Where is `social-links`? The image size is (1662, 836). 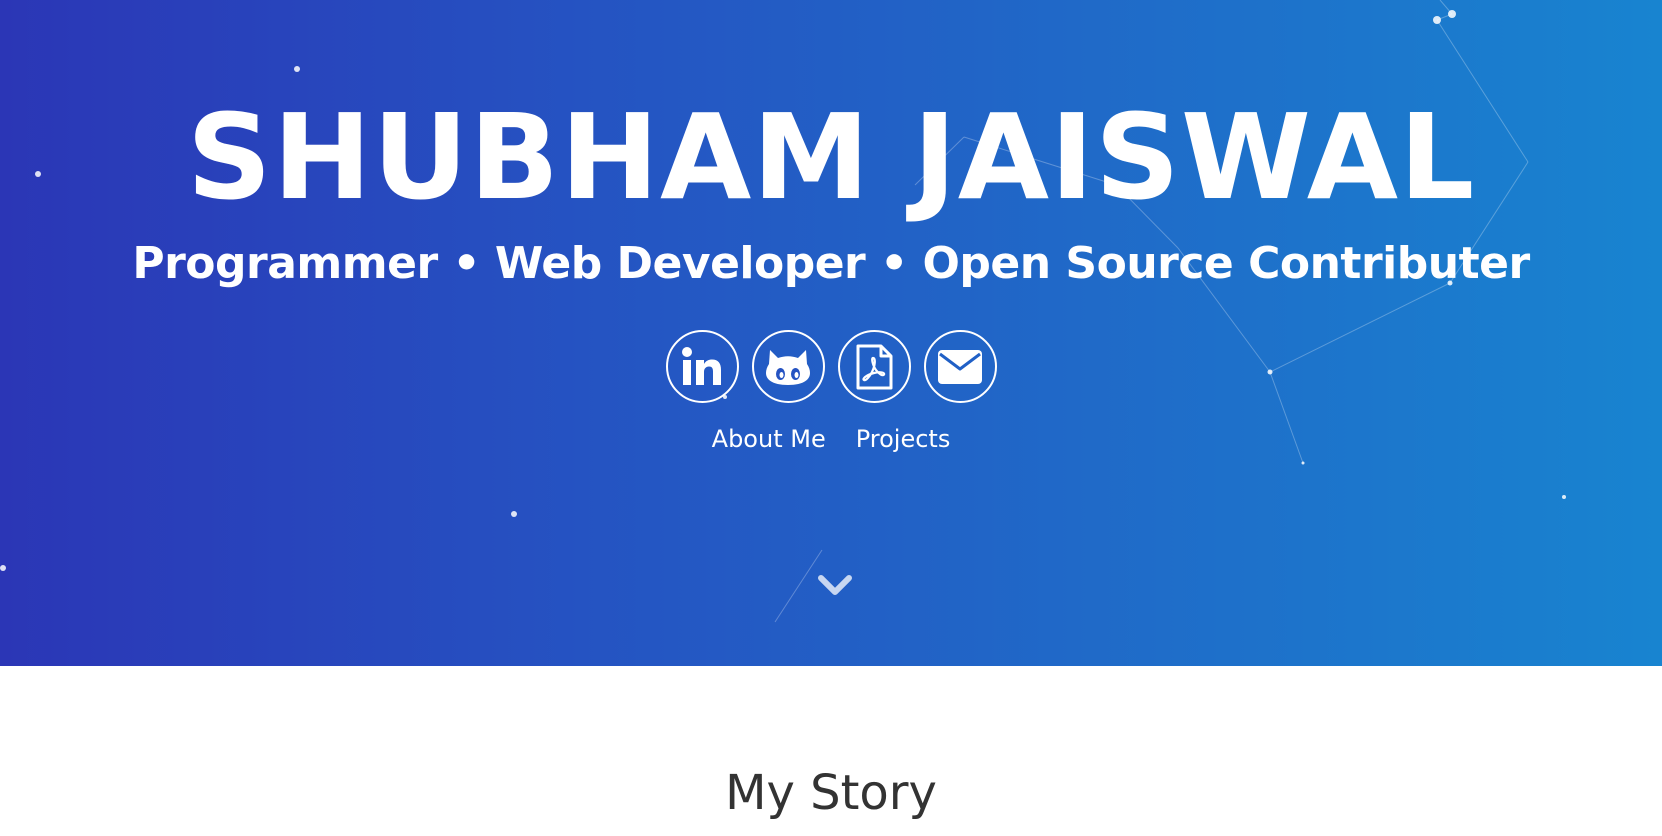
social-links is located at coordinates (831, 366).